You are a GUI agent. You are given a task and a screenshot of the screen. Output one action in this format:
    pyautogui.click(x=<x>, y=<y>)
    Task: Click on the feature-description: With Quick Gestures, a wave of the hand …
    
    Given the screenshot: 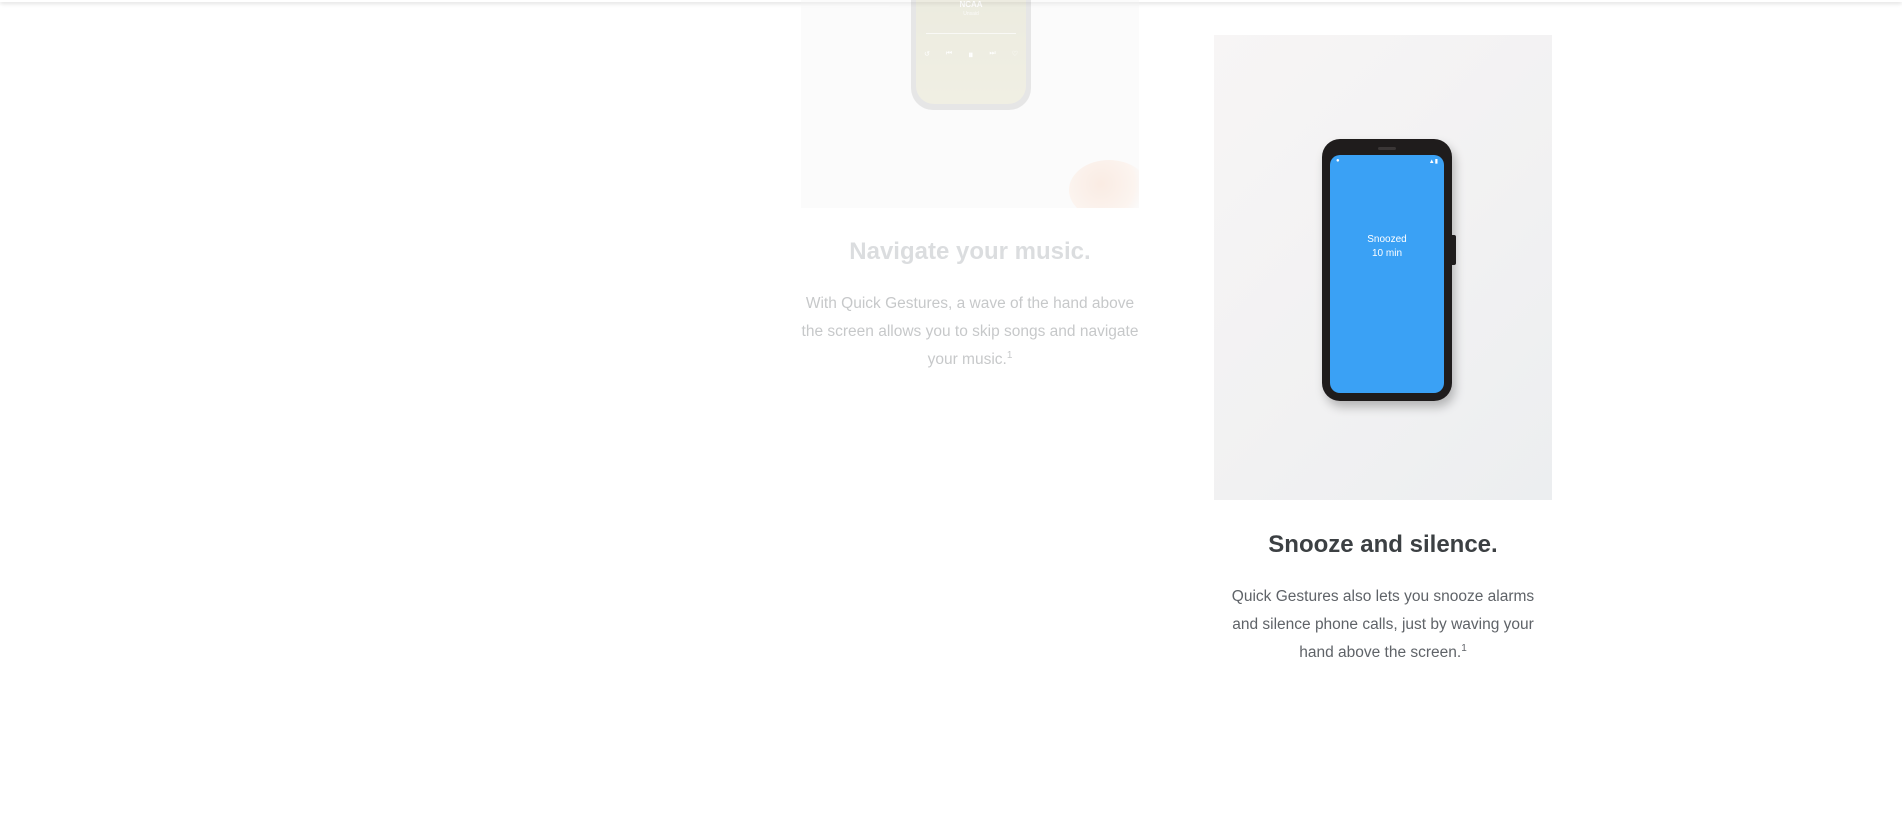 What is the action you would take?
    pyautogui.click(x=970, y=332)
    